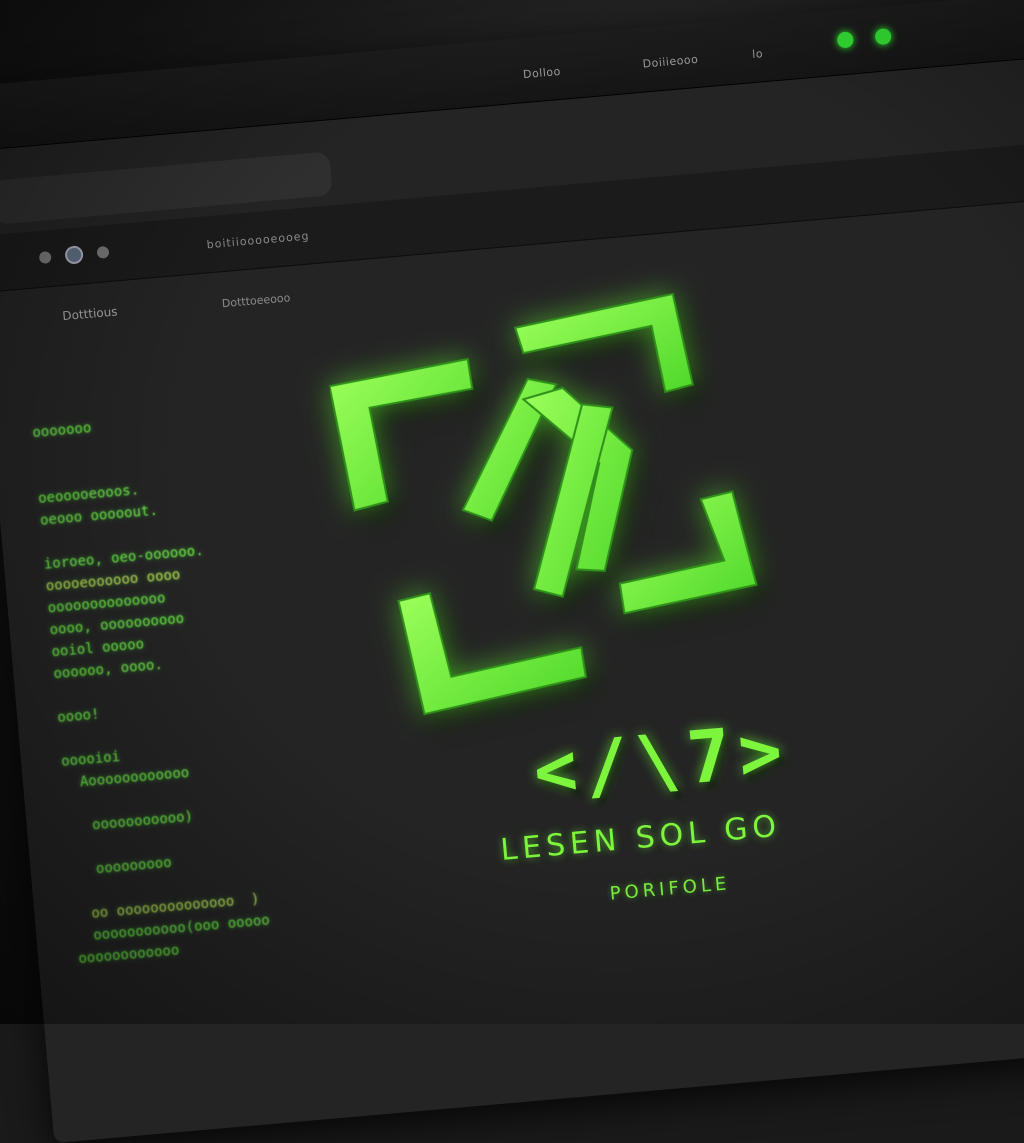 The height and width of the screenshot is (1143, 1024). Describe the element at coordinates (641, 838) in the screenshot. I see `brand-name: LESEN SOL GO` at that location.